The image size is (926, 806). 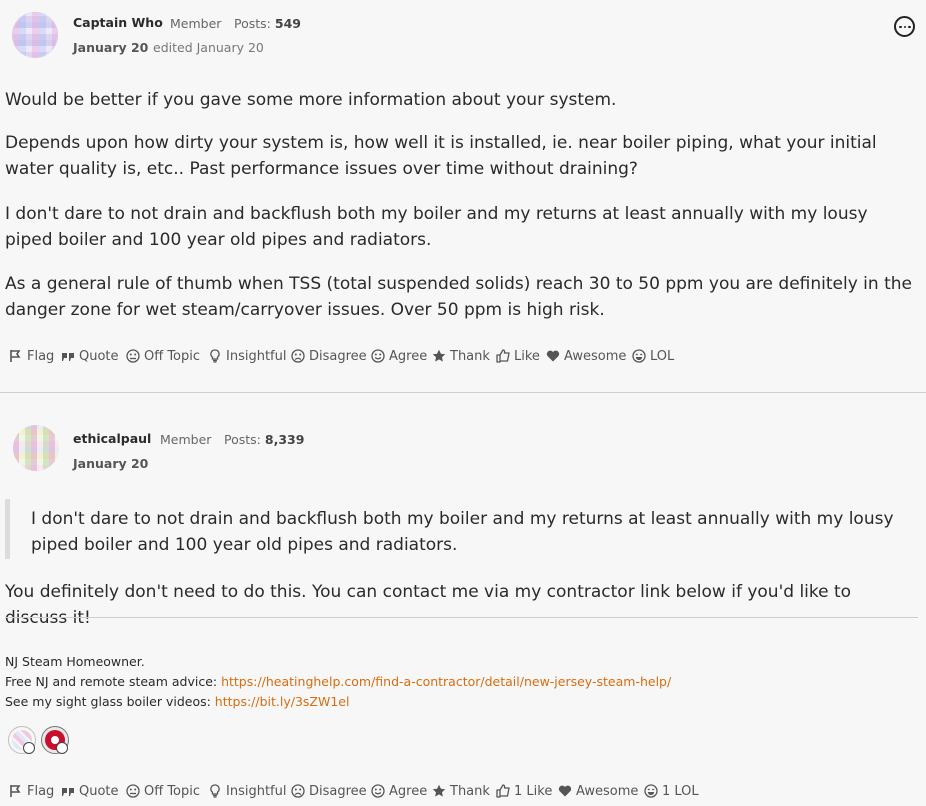 I want to click on videos-link: https://bit.ly/3sZW1el, so click(x=282, y=701).